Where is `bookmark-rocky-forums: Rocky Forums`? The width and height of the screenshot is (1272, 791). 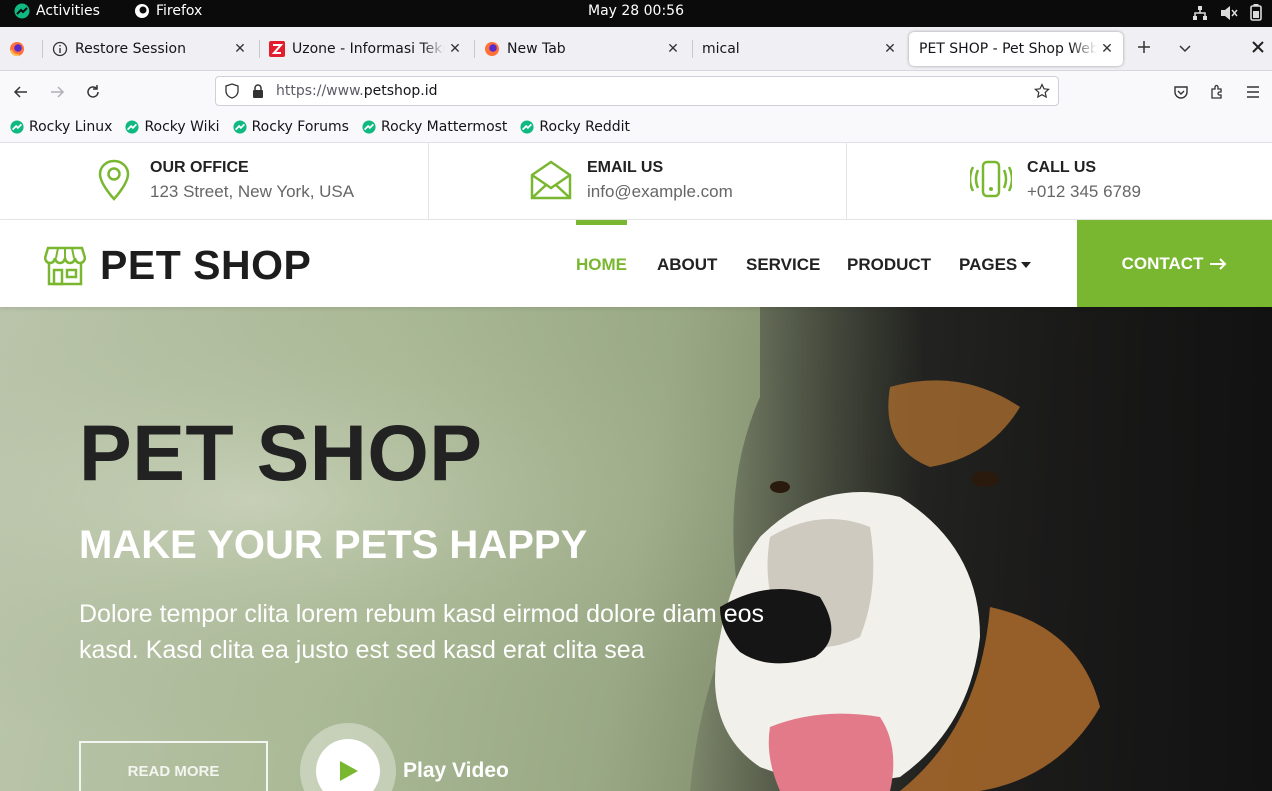 bookmark-rocky-forums: Rocky Forums is located at coordinates (291, 127).